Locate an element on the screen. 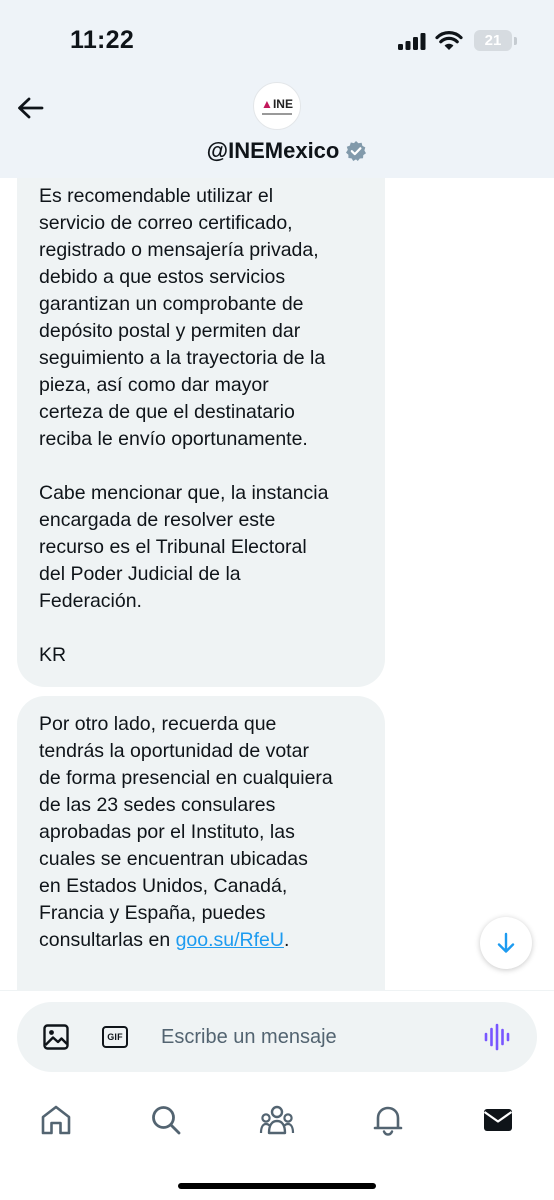 This screenshot has height=1200, width=554. message-composer: GIF is located at coordinates (277, 1037).